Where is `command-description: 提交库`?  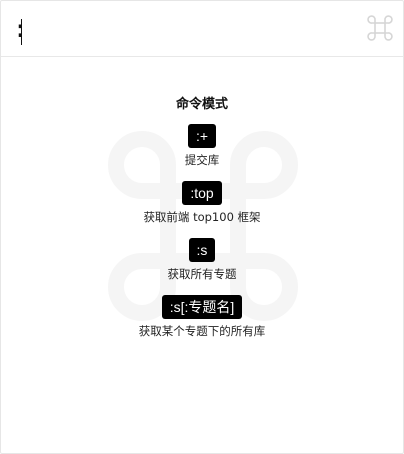 command-description: 提交库 is located at coordinates (202, 160).